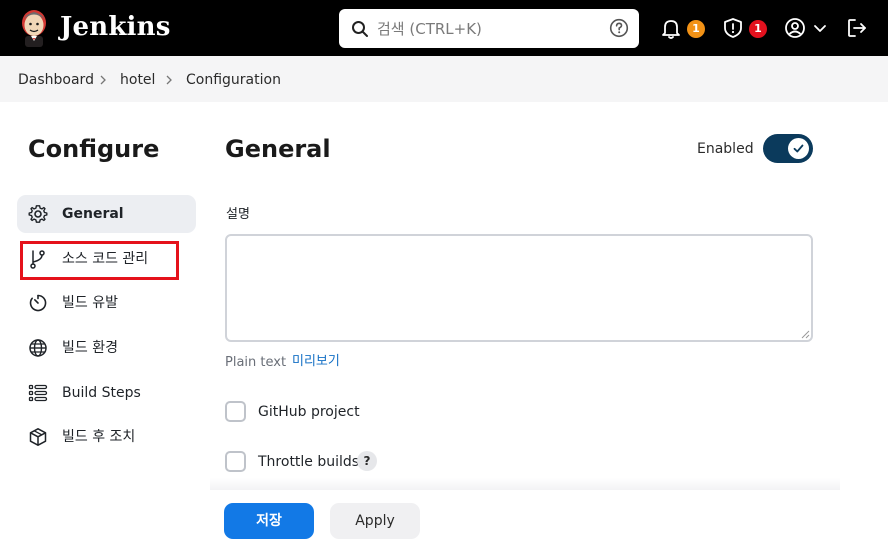 The image size is (888, 548). I want to click on configure-title: Configure, so click(94, 149).